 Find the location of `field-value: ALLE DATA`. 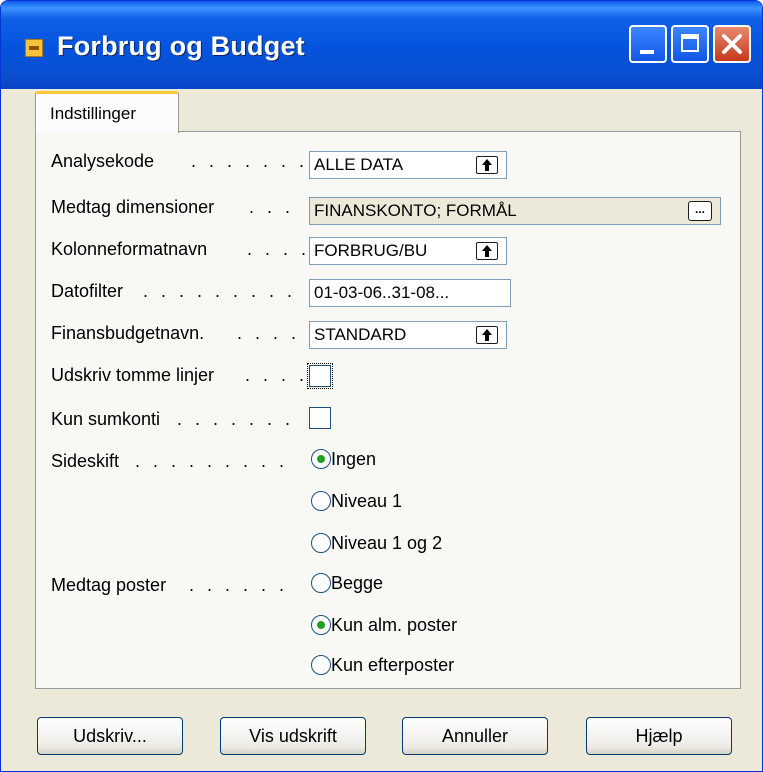

field-value: ALLE DATA is located at coordinates (359, 164).